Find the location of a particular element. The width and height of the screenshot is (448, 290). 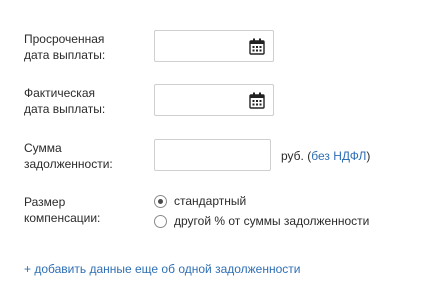

debt-sum-label-line1: Сумма is located at coordinates (43, 148).